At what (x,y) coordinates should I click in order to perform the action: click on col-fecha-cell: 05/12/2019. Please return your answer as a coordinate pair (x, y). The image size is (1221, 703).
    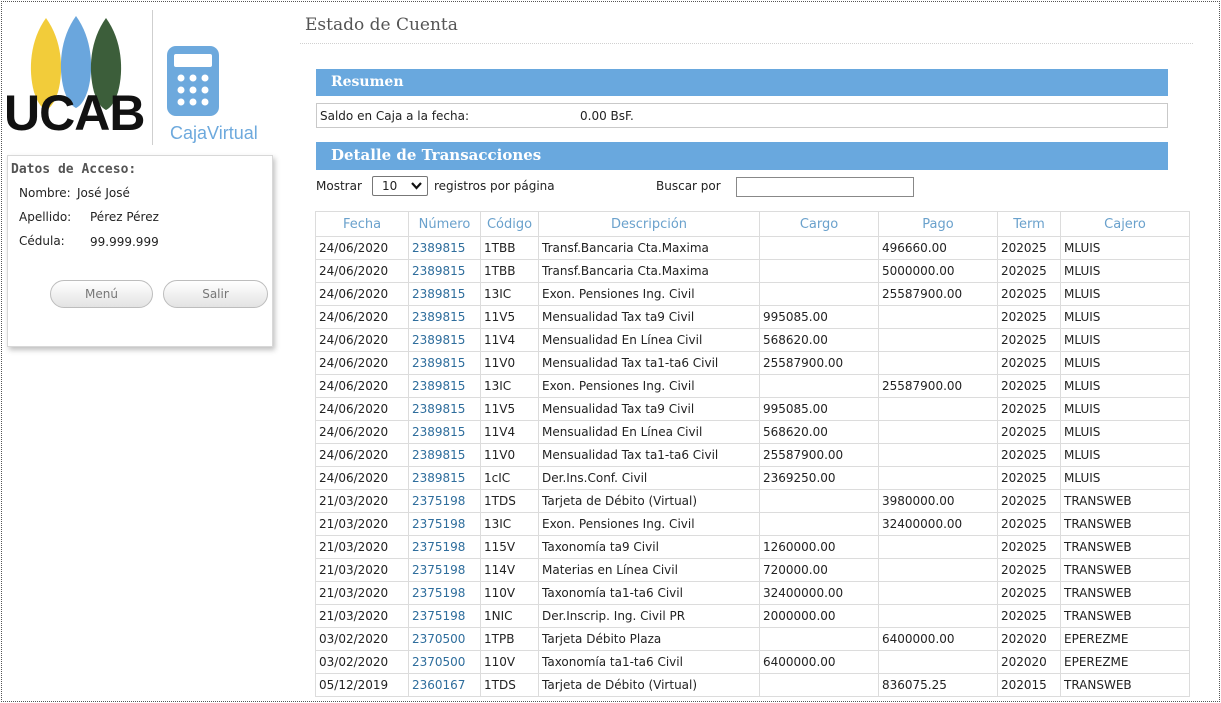
    Looking at the image, I should click on (362, 685).